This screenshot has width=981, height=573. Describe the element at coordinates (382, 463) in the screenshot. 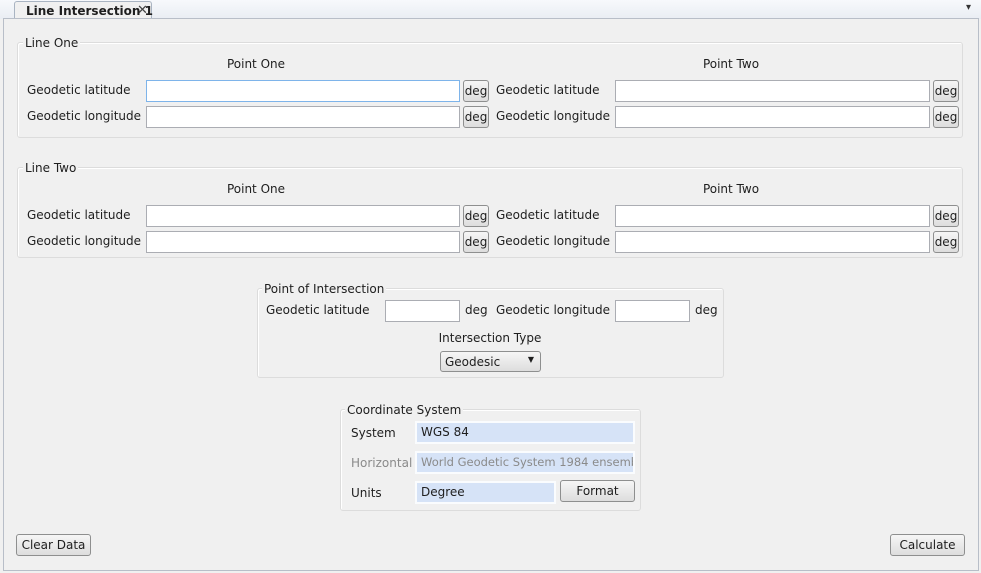

I see `horizontal-label: Horizontal` at that location.